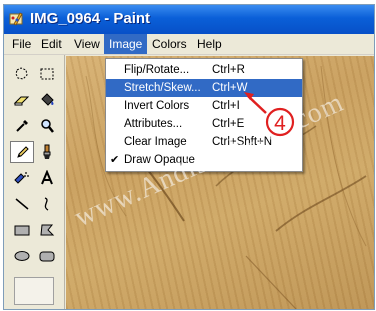 The image size is (376, 311). I want to click on eraser-tool, so click(22, 100).